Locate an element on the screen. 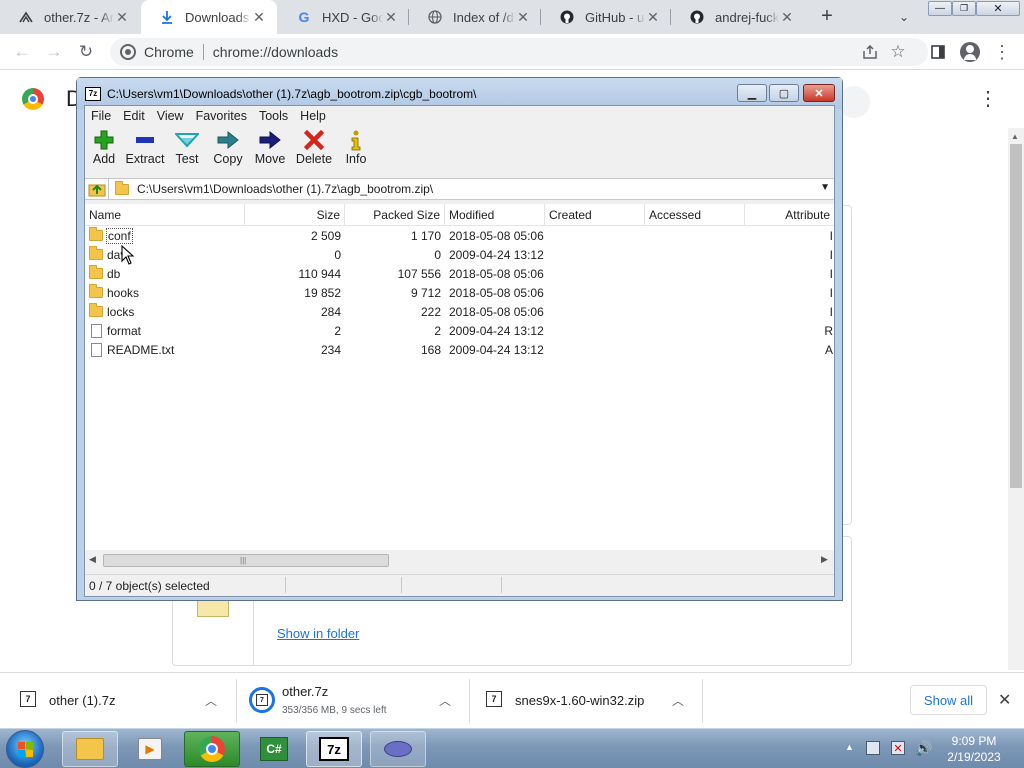  table-row: dav 0 0 2009-04-24 13:12 I is located at coordinates (459, 254).